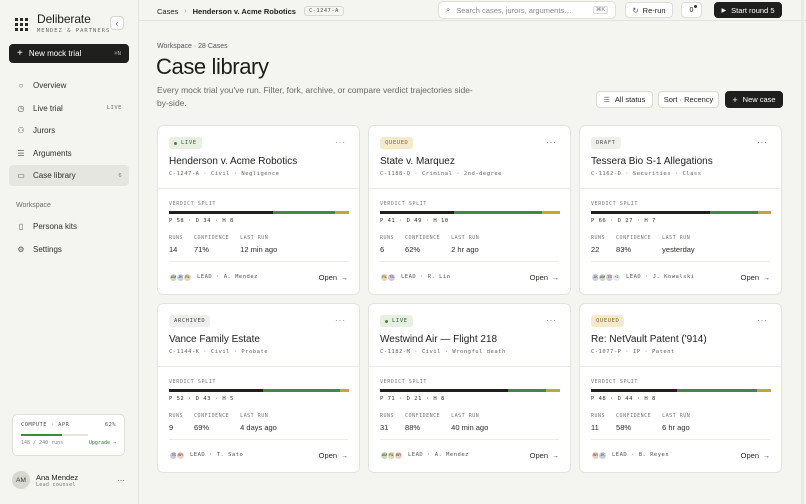 The height and width of the screenshot is (504, 806). I want to click on compute-runs: 148 / 240 runs, so click(42, 443).